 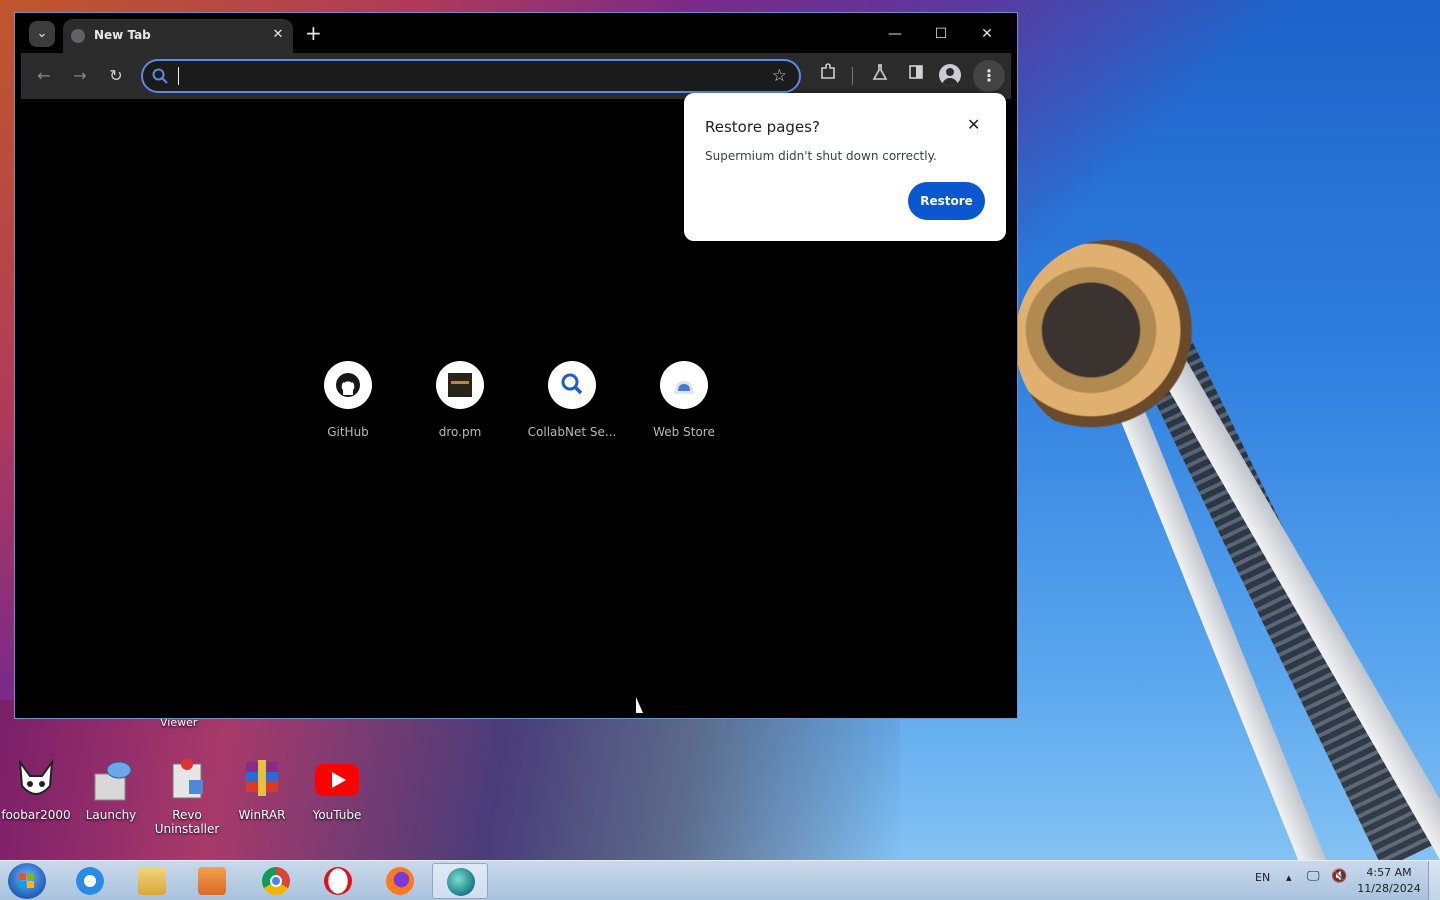 What do you see at coordinates (111, 780) in the screenshot?
I see `launchy-icon` at bounding box center [111, 780].